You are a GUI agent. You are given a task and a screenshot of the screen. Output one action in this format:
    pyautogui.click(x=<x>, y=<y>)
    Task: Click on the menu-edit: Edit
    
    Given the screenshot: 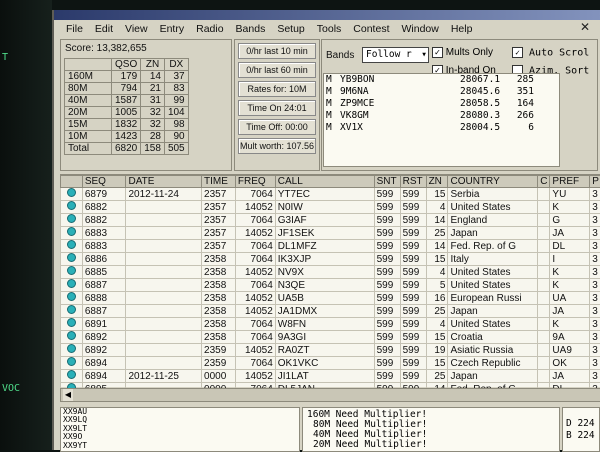 What is the action you would take?
    pyautogui.click(x=104, y=29)
    